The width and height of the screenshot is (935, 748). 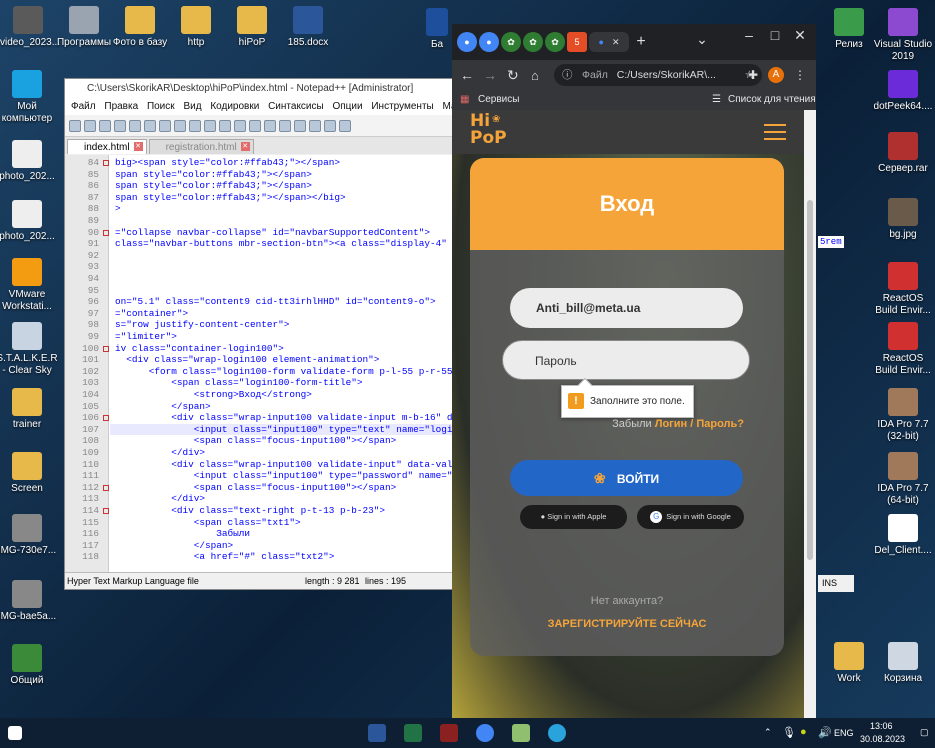 What do you see at coordinates (180, 125) in the screenshot?
I see `copy-icon` at bounding box center [180, 125].